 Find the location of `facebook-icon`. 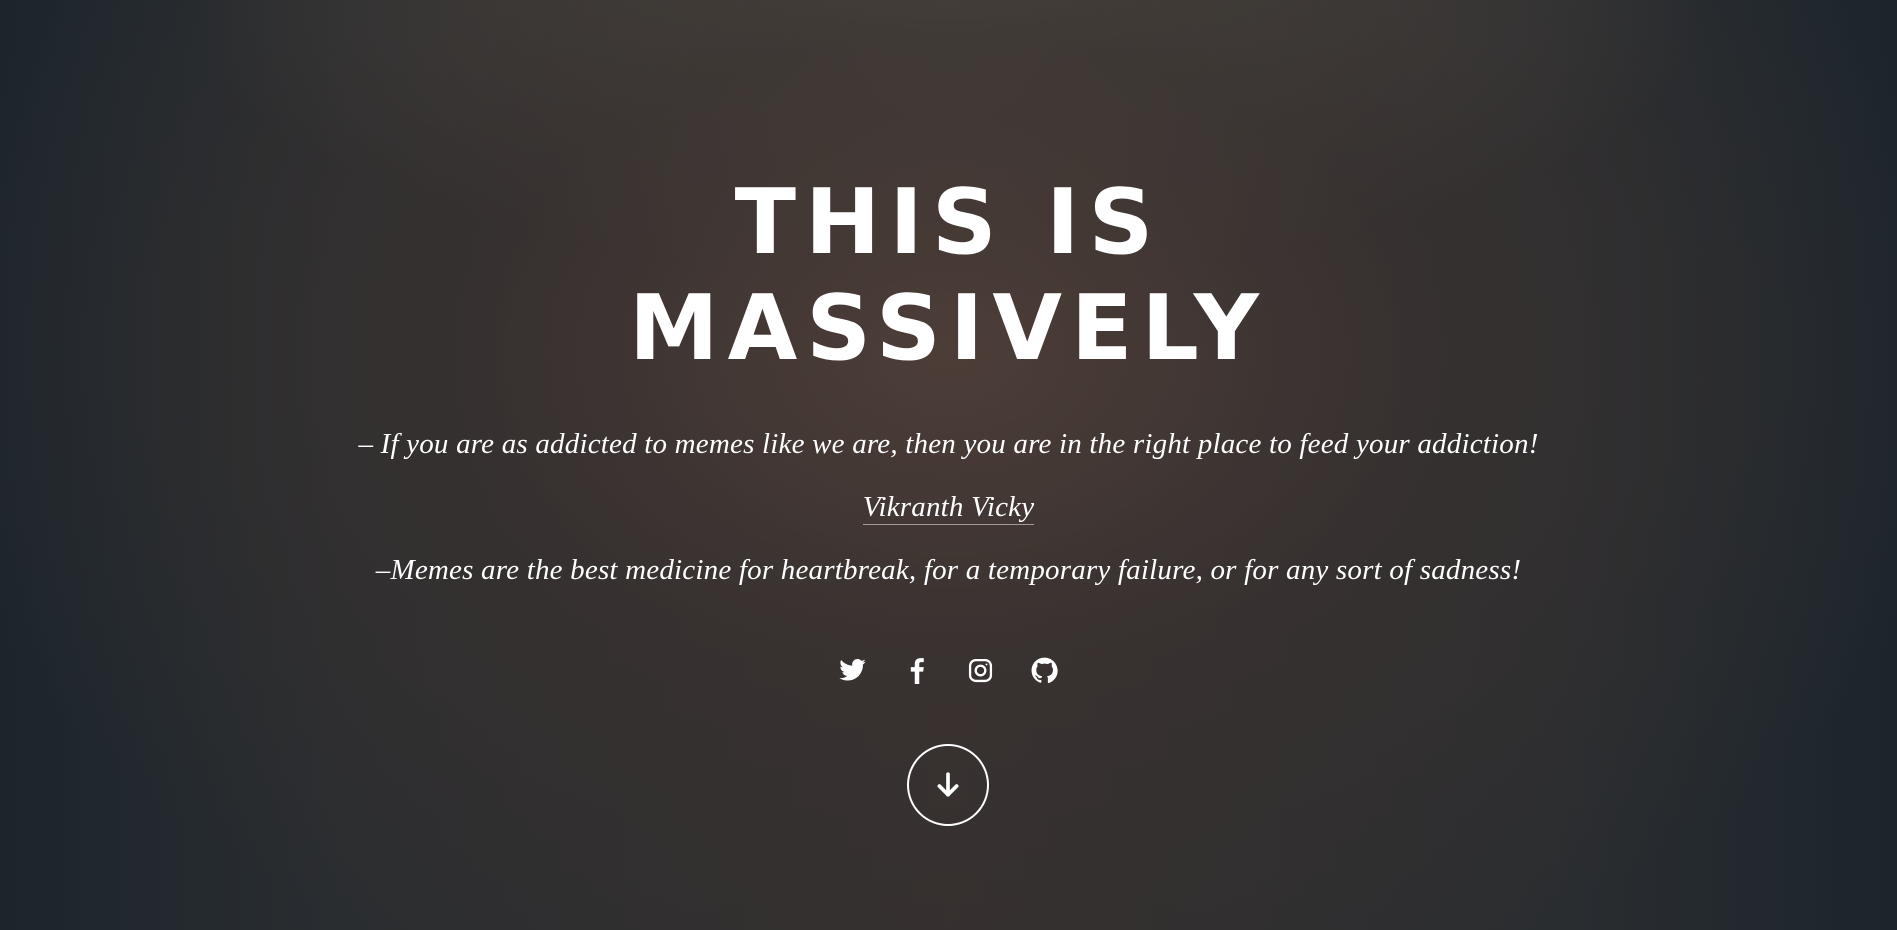

facebook-icon is located at coordinates (917, 670).